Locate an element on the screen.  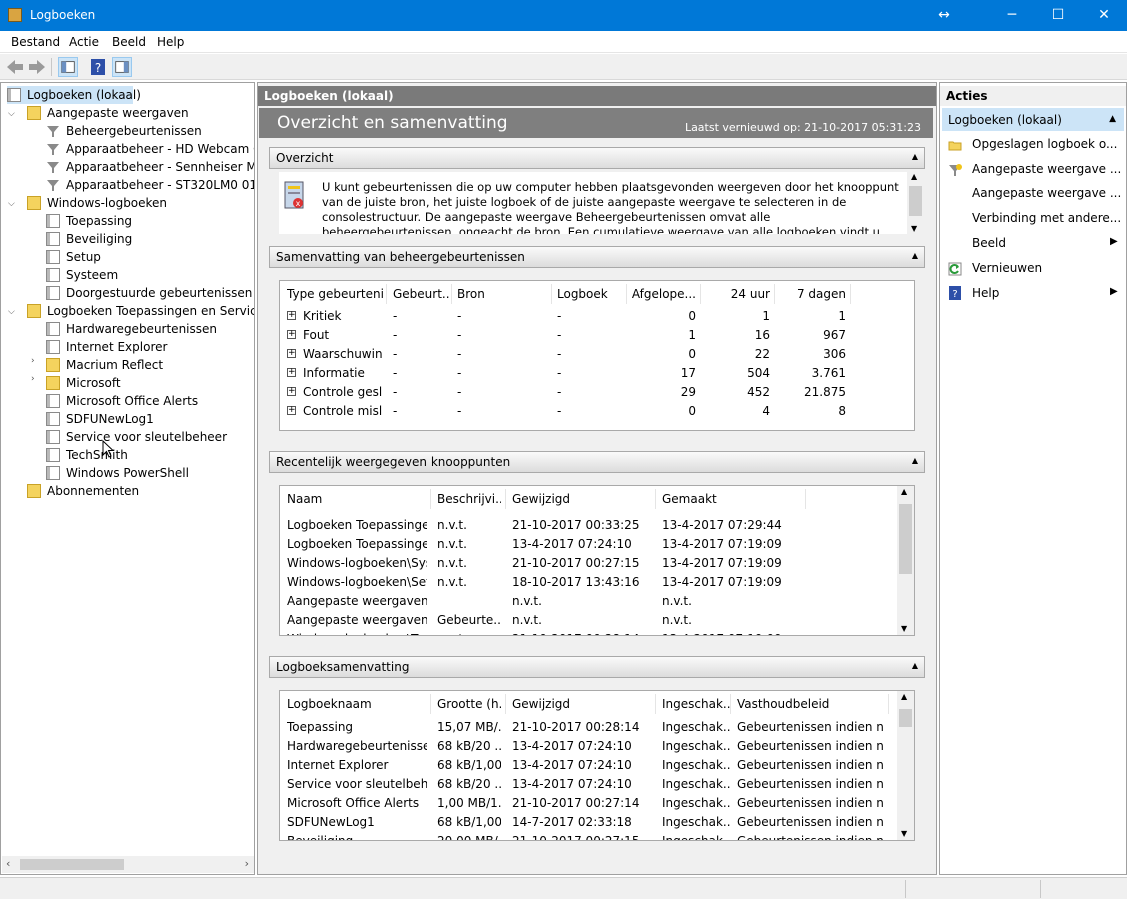
overview-scrollbar: ▲ ▼ is located at coordinates (915, 203).